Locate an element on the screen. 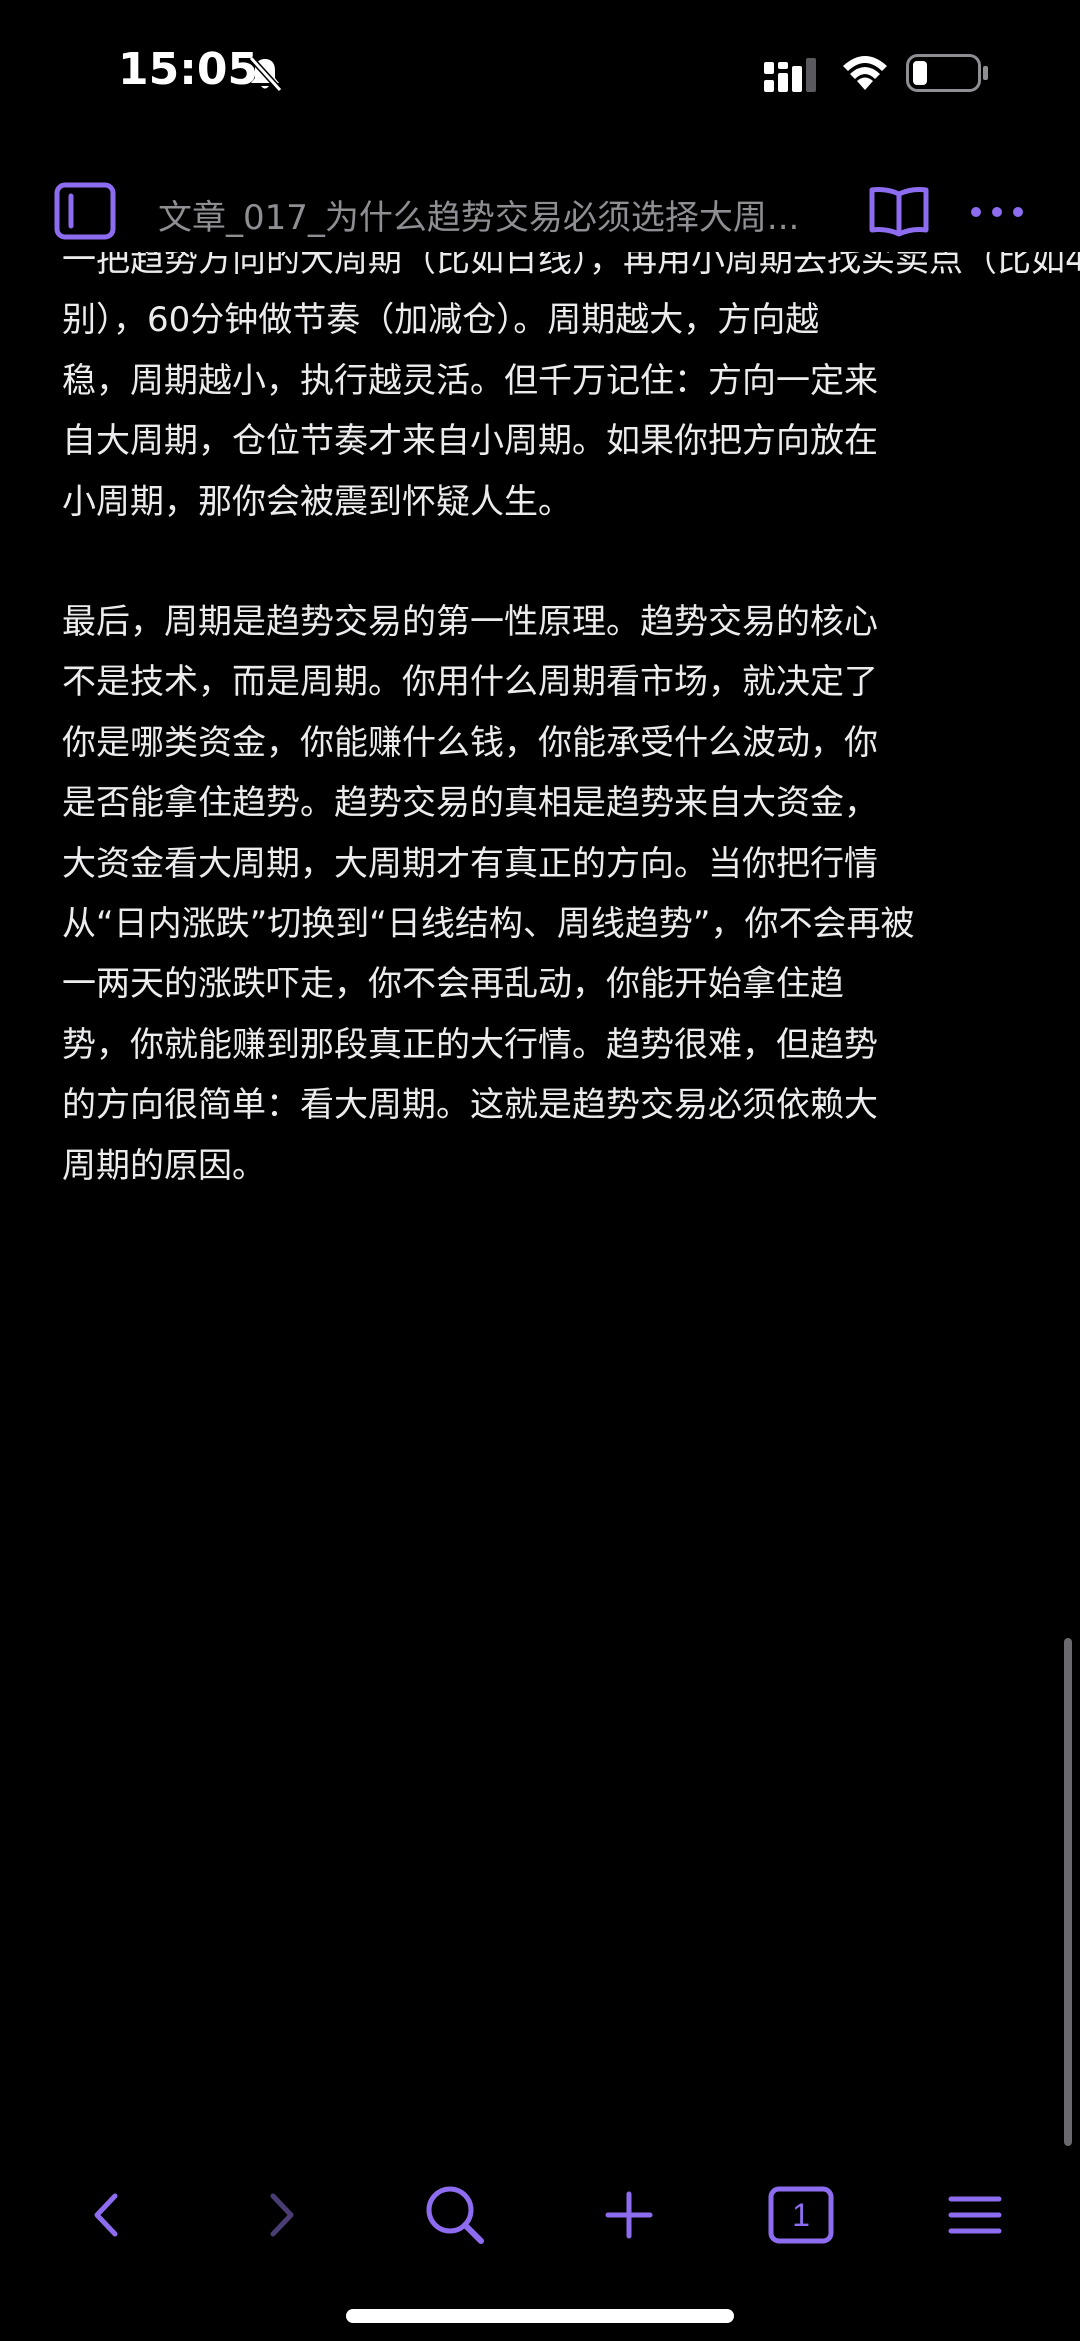 This screenshot has height=2341, width=1080. hamburger-menu-icon is located at coordinates (975, 2215).